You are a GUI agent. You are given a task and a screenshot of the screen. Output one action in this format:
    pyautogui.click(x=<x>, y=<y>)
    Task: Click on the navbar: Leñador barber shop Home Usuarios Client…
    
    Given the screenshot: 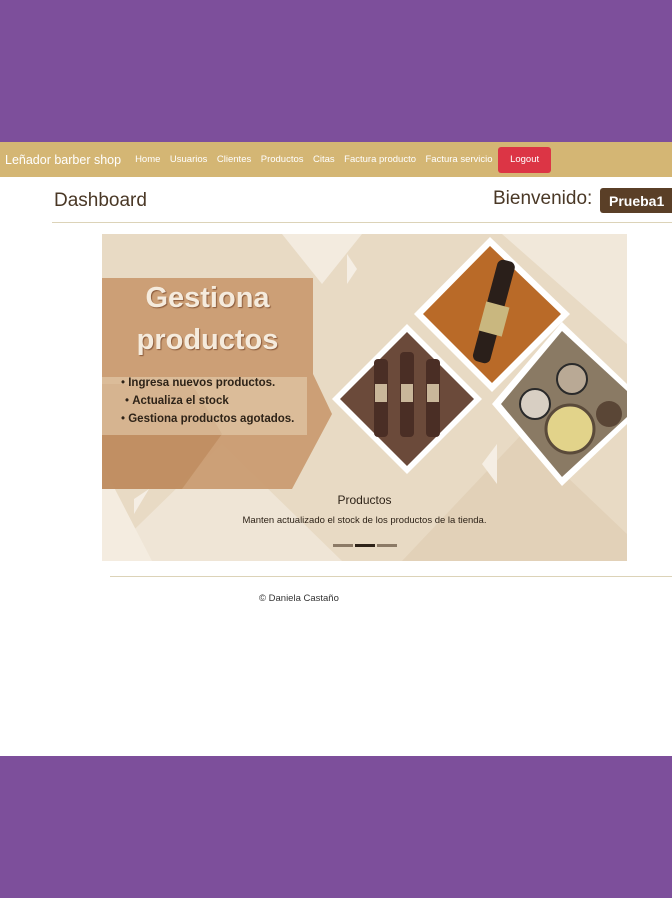 What is the action you would take?
    pyautogui.click(x=336, y=159)
    